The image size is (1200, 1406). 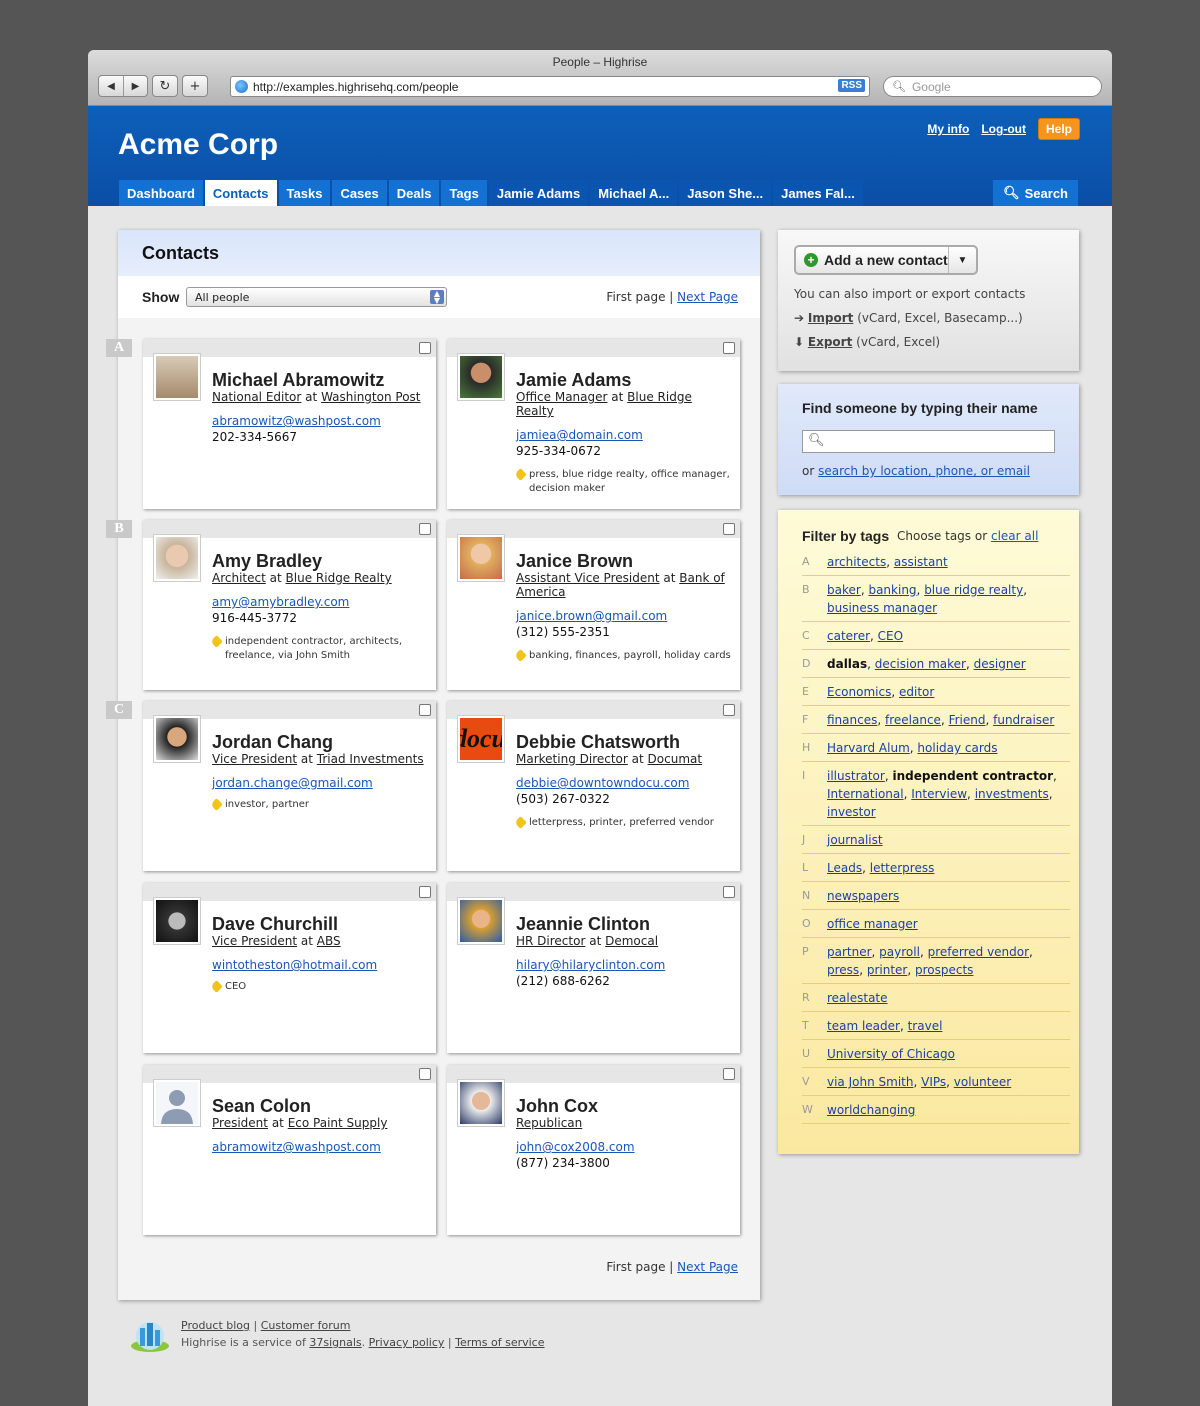 I want to click on contact-name: John Cox, so click(x=624, y=1106).